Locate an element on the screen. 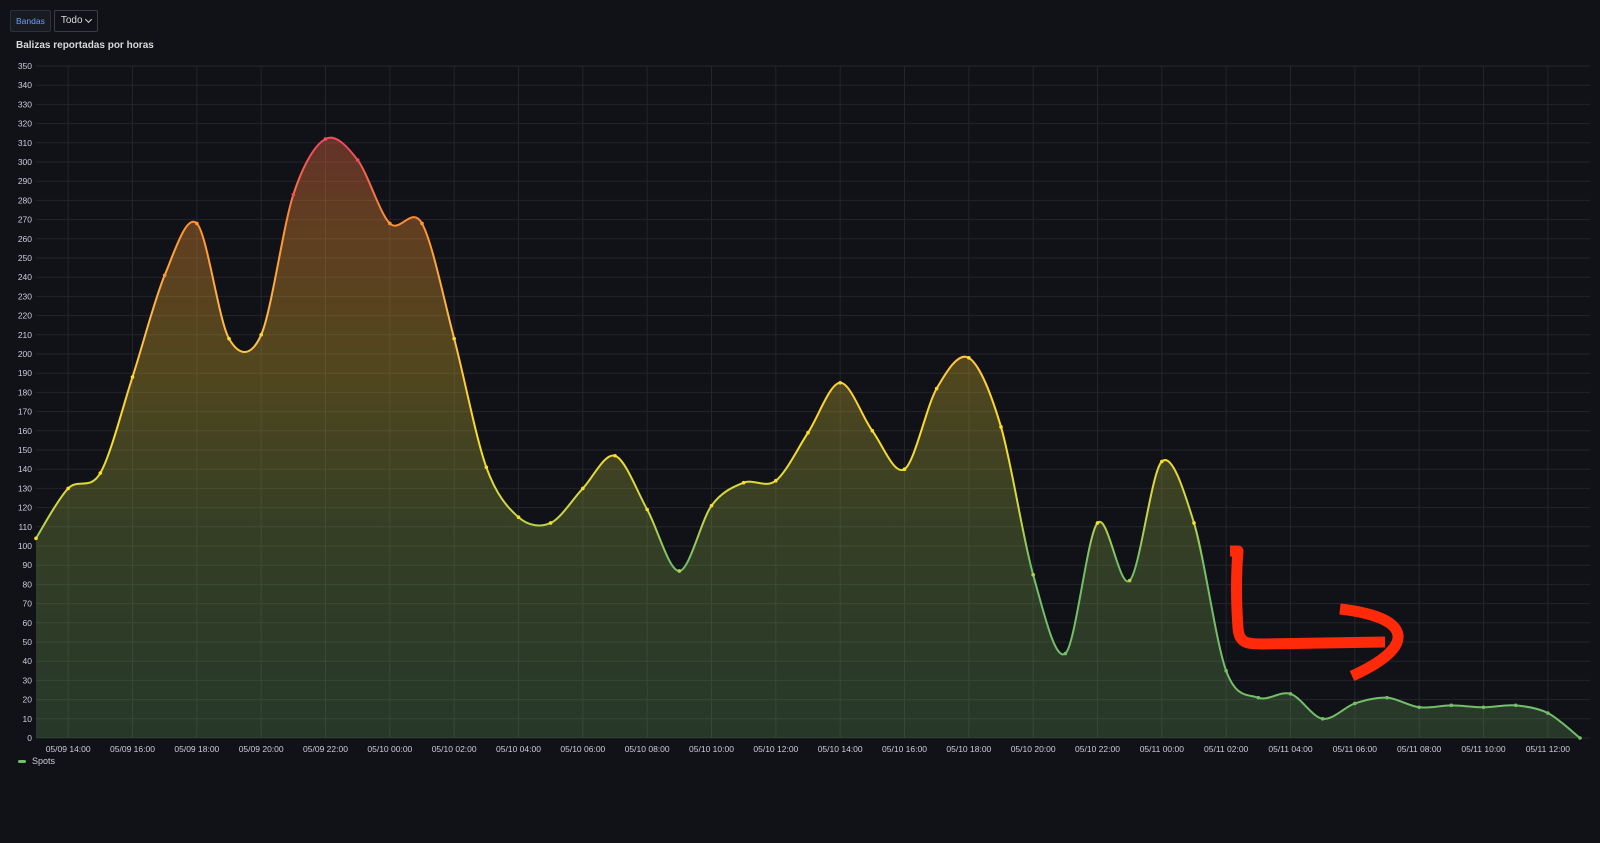  y-tick-label: 170 is located at coordinates (25, 412).